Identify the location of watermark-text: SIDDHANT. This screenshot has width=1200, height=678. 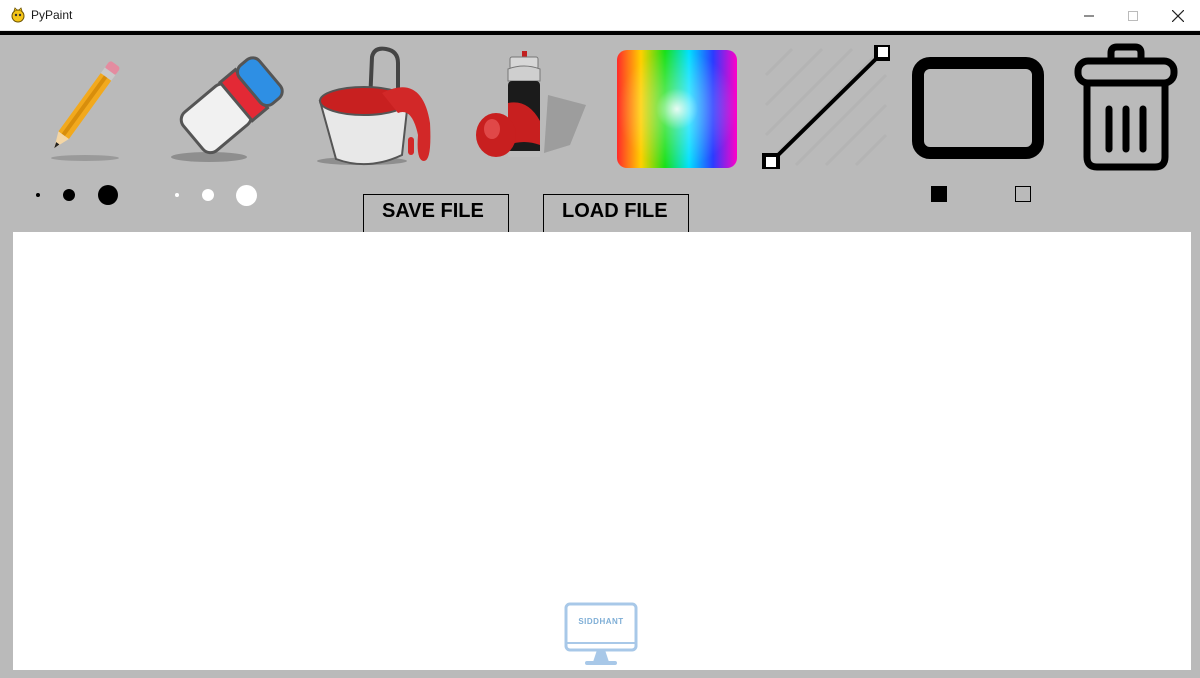
(601, 621).